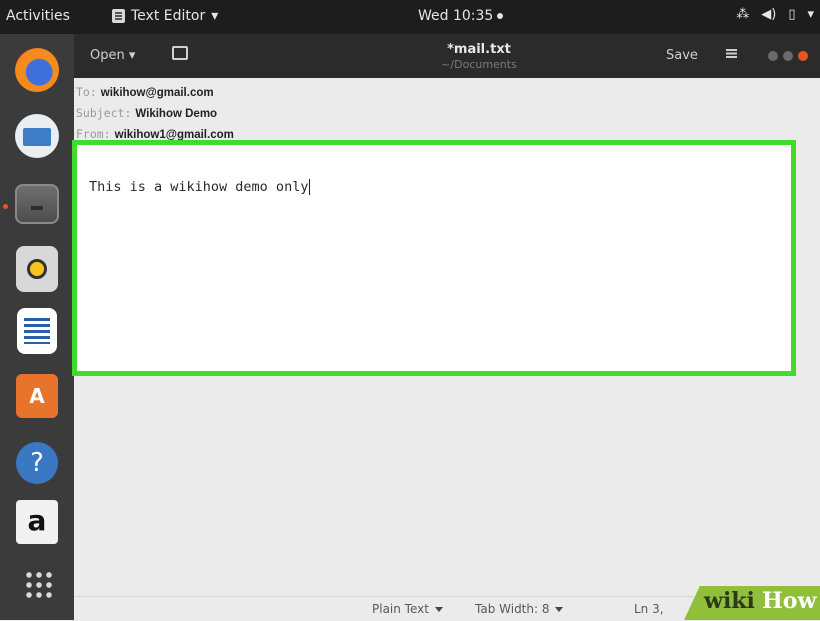  I want to click on show-applications-icon, so click(39, 585).